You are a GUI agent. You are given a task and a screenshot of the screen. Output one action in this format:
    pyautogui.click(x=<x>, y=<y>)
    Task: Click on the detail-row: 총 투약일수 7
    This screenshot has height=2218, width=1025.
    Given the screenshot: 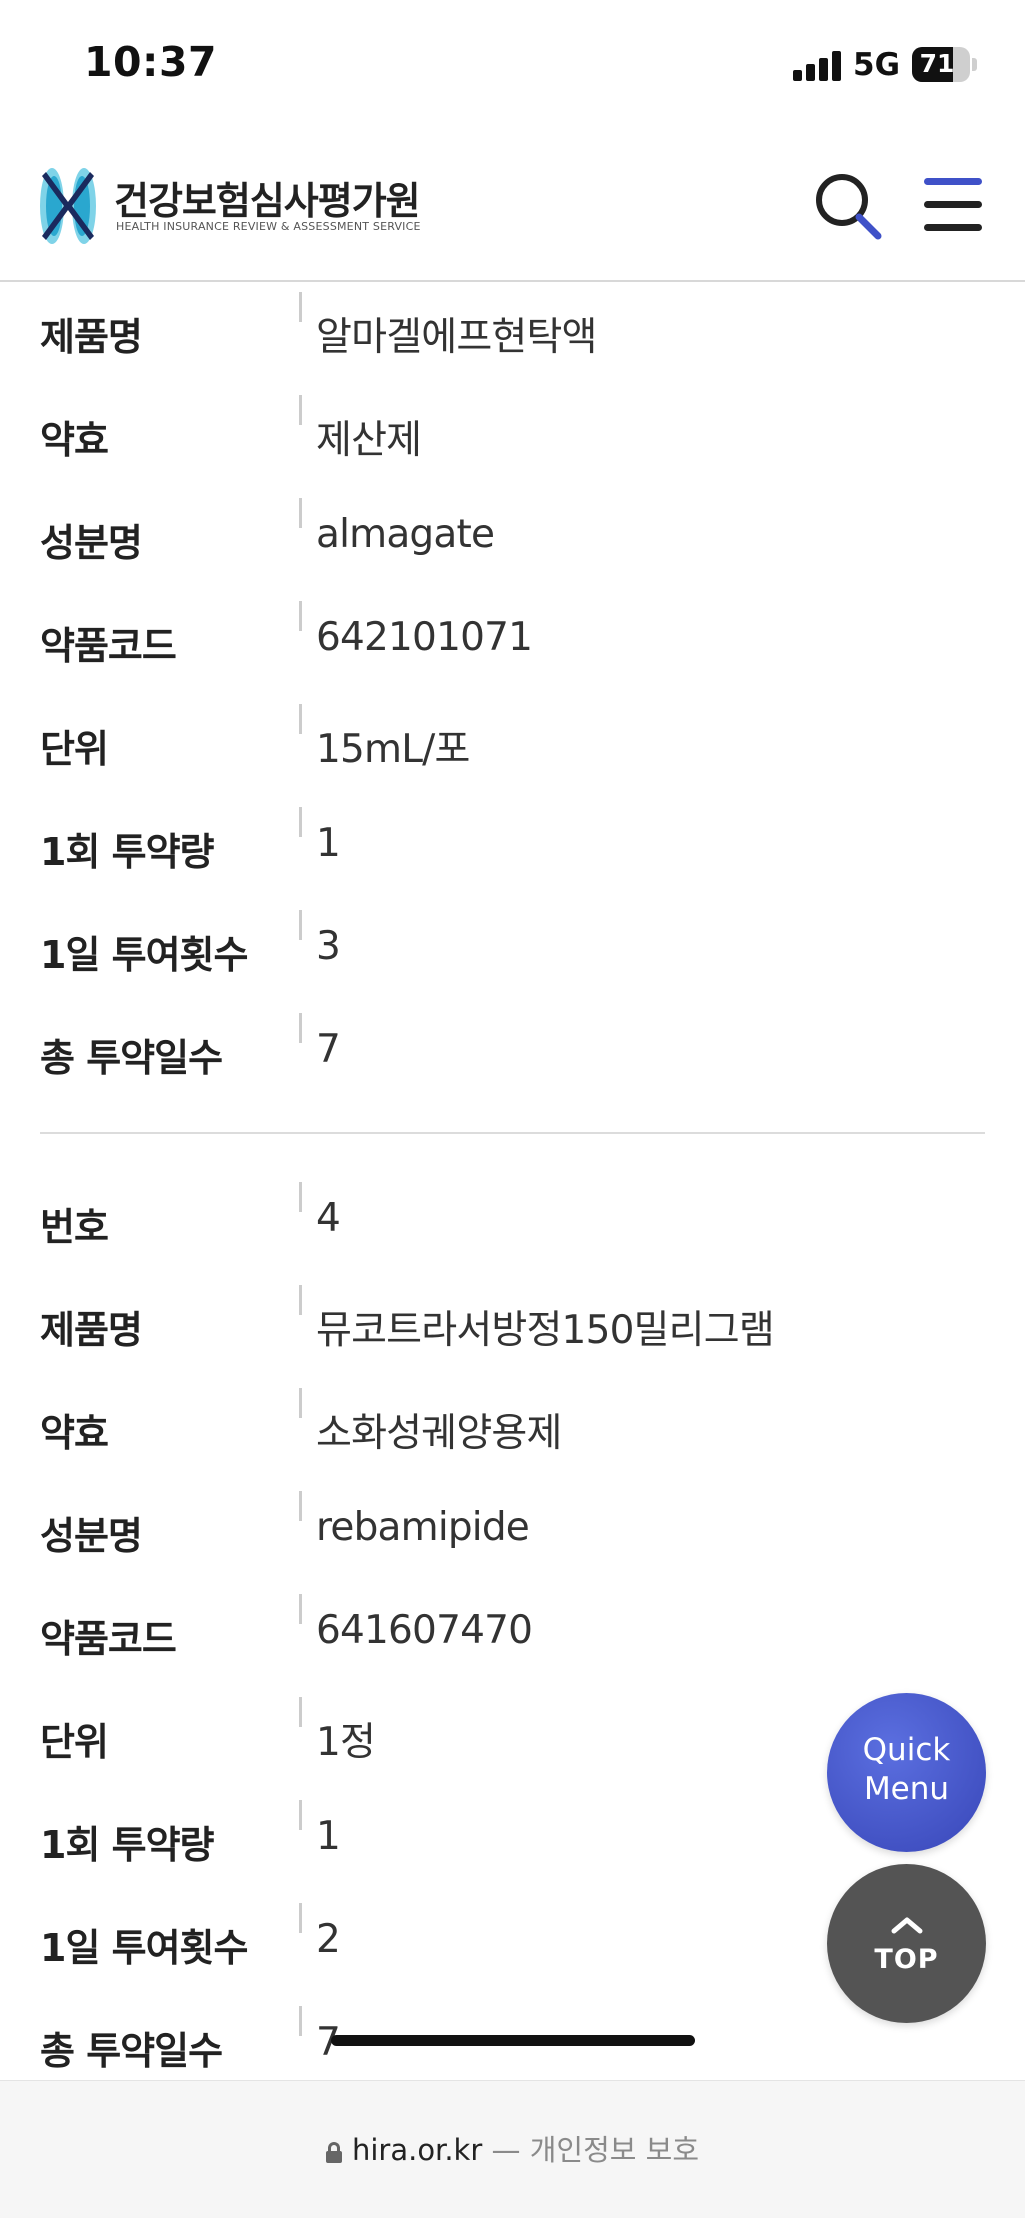 What is the action you would take?
    pyautogui.click(x=512, y=1056)
    